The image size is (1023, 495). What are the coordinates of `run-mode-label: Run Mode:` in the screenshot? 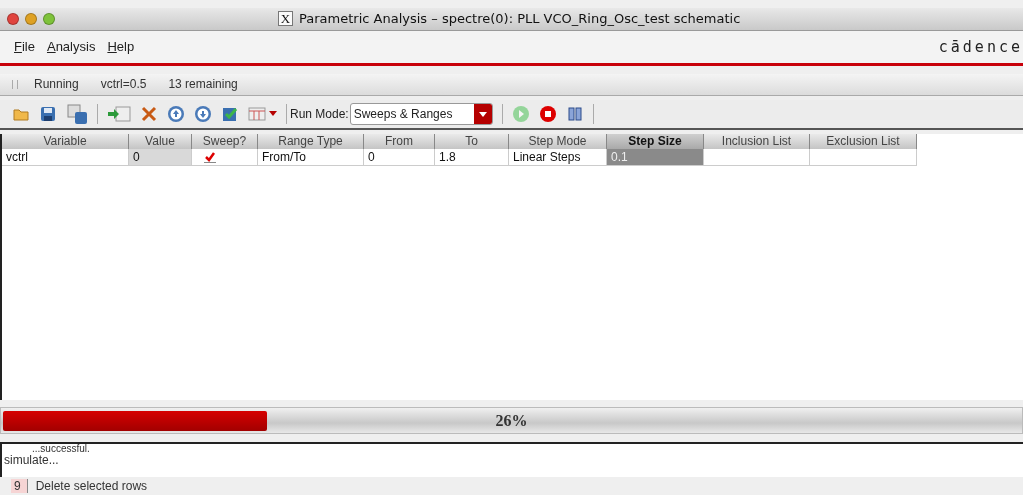 It's located at (319, 114).